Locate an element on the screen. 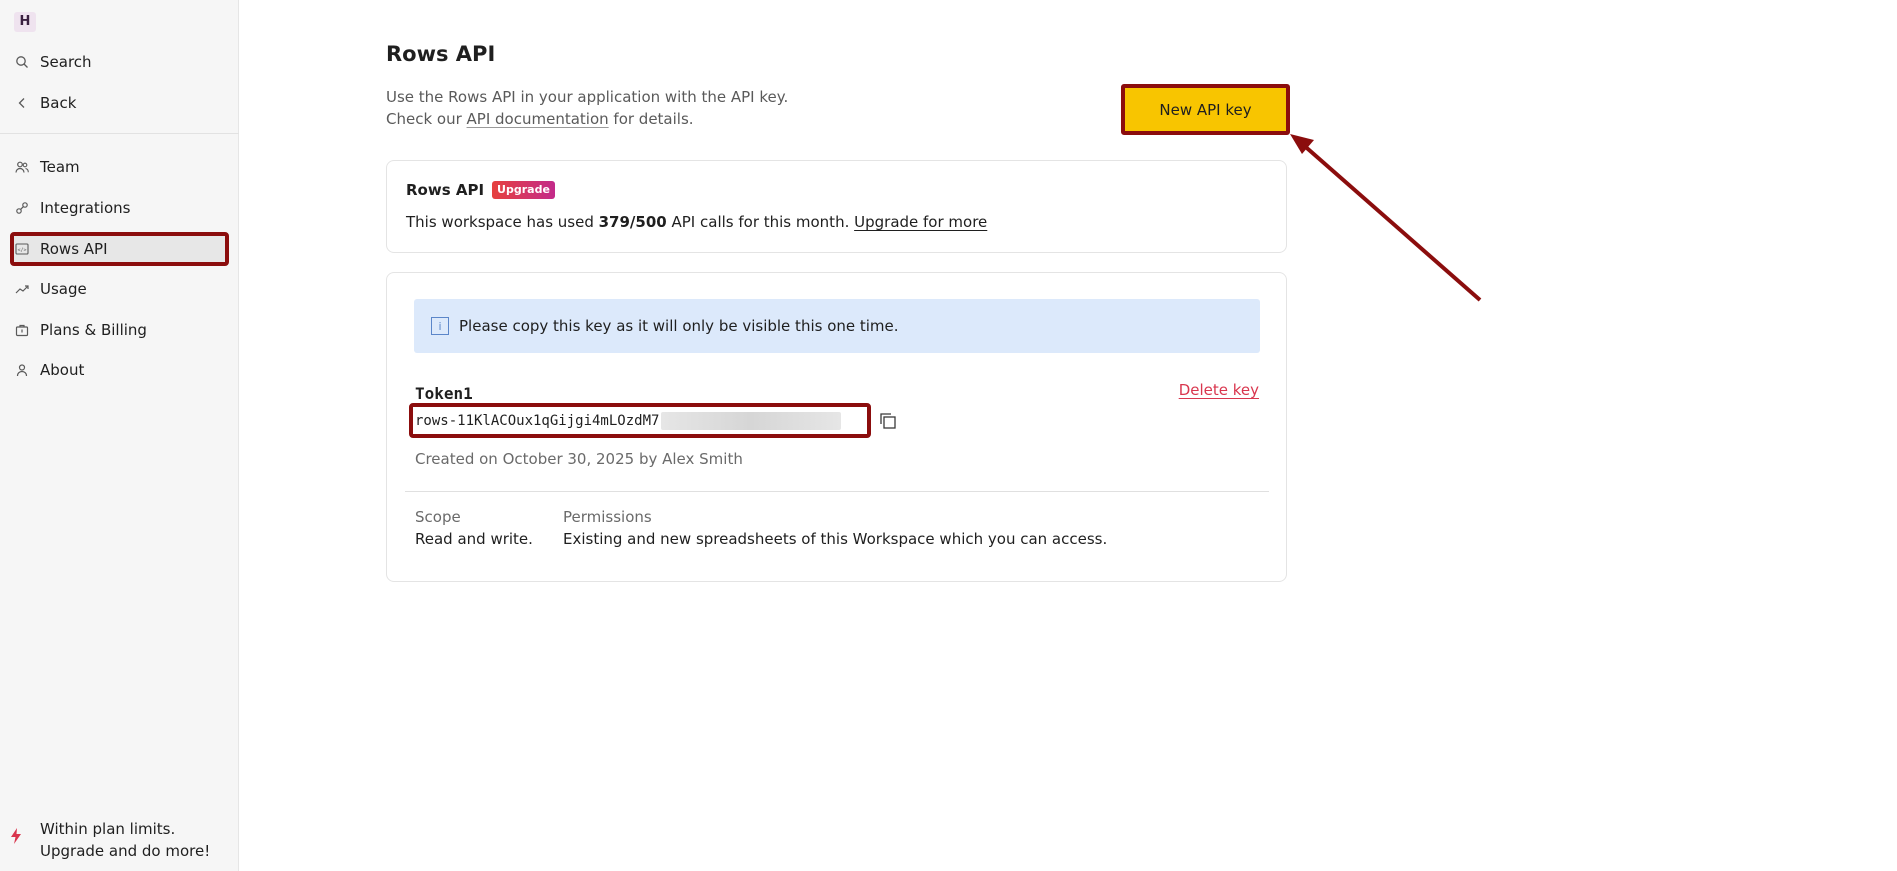  bolt-icon is located at coordinates (20, 839).